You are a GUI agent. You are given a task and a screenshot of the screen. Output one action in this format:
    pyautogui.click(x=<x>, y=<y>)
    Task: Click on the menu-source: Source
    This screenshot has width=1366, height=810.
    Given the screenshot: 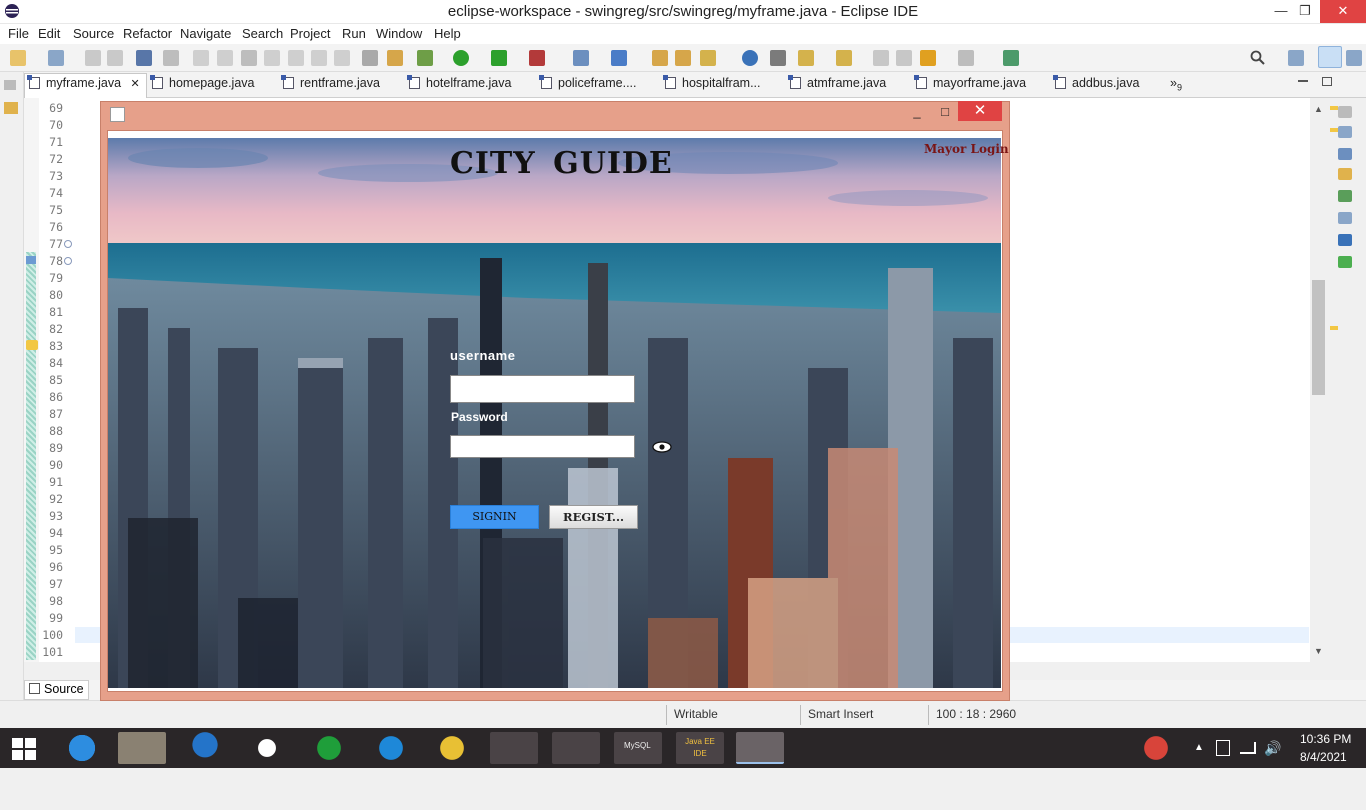 What is the action you would take?
    pyautogui.click(x=93, y=33)
    